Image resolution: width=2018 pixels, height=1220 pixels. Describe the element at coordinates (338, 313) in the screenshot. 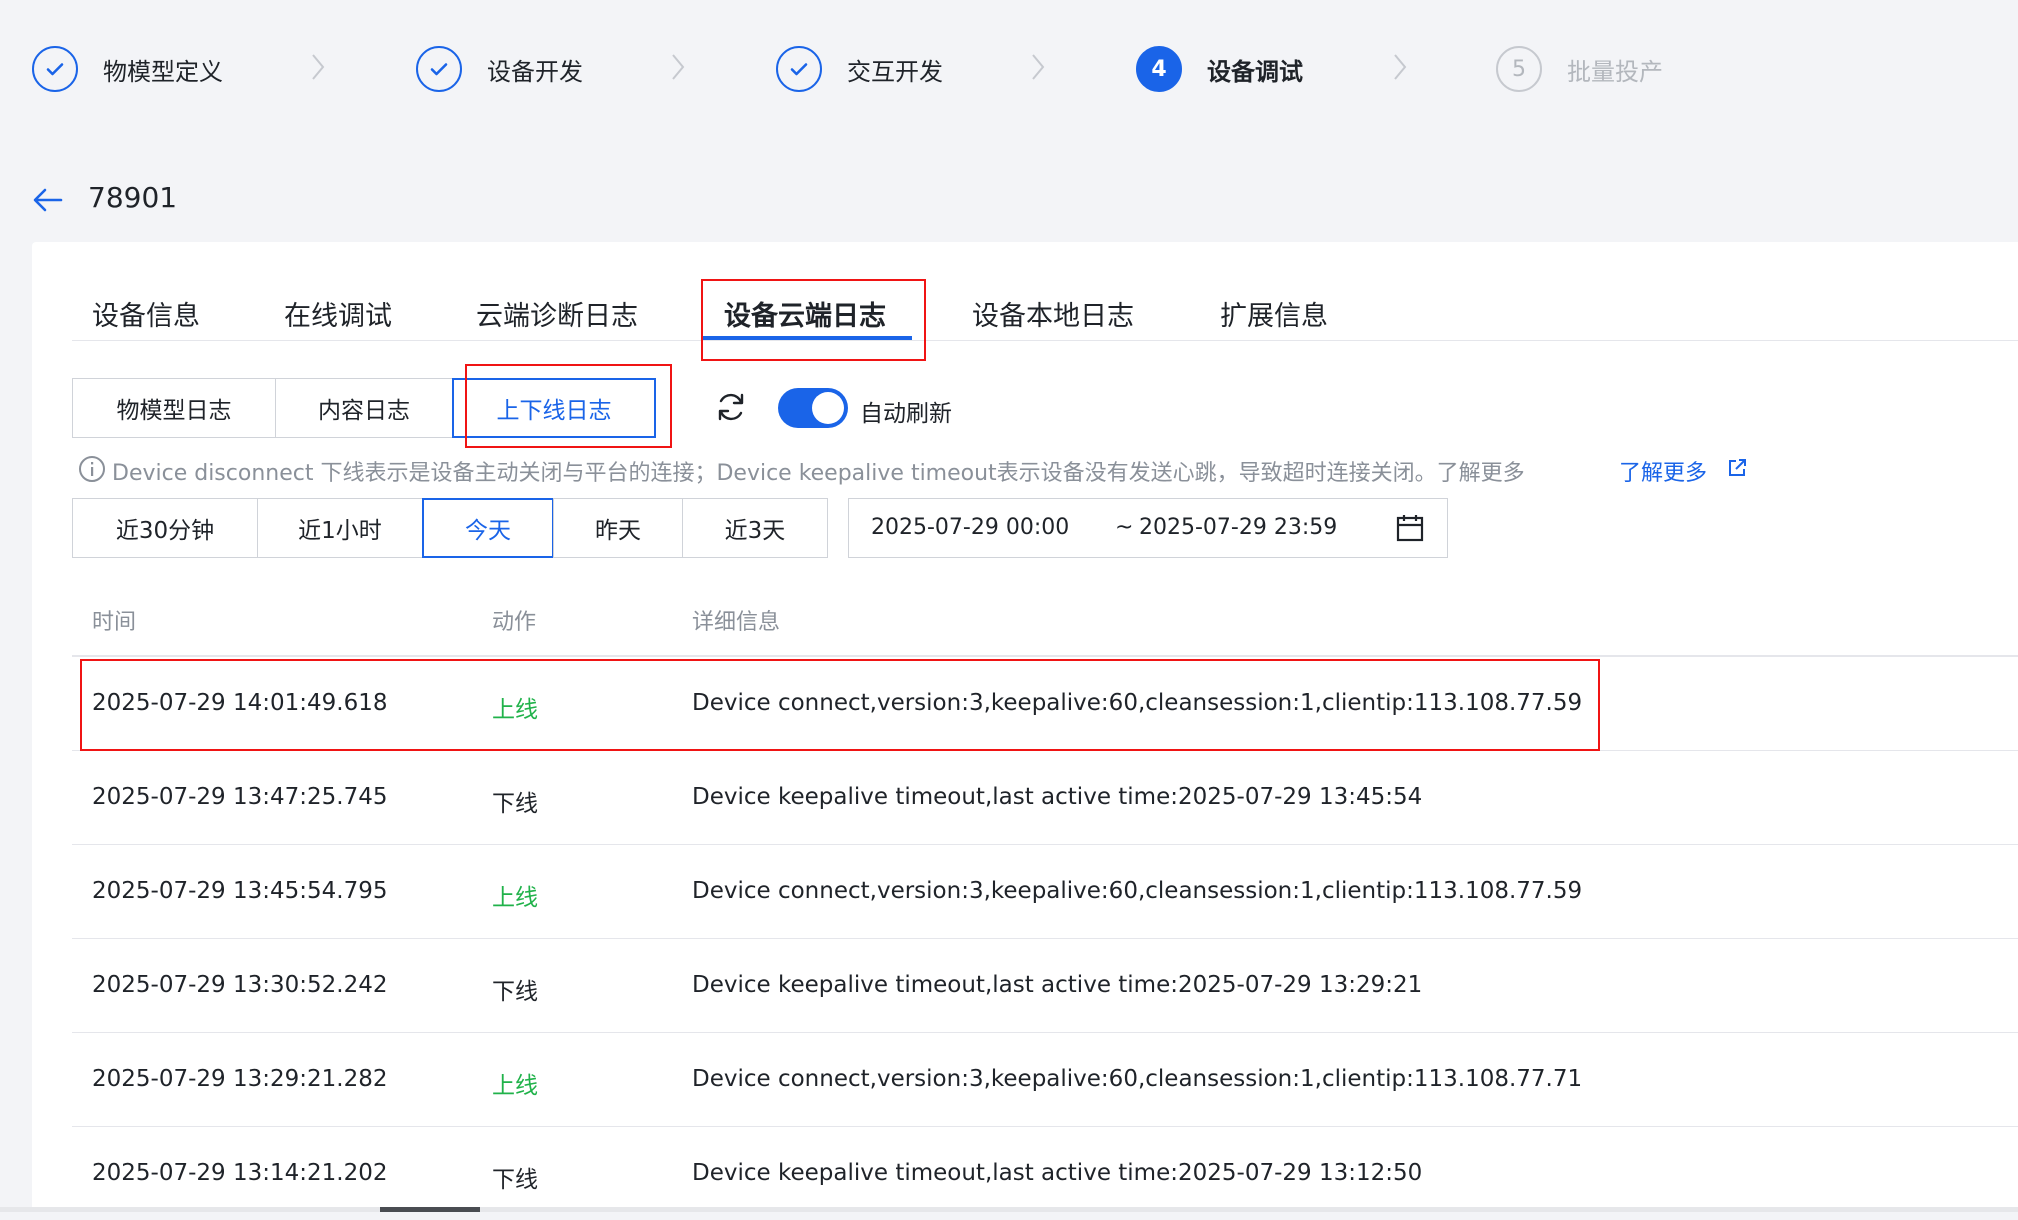

I see `tab-online-debug: 在线调试` at that location.